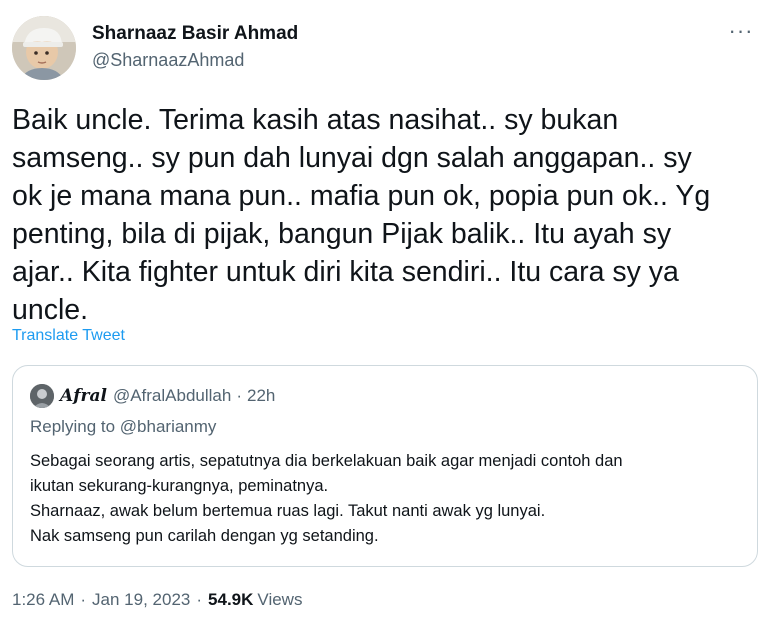  Describe the element at coordinates (195, 47) in the screenshot. I see `author-info: Sharnaaz Basir Ahmad @SharnaazAhmad` at that location.